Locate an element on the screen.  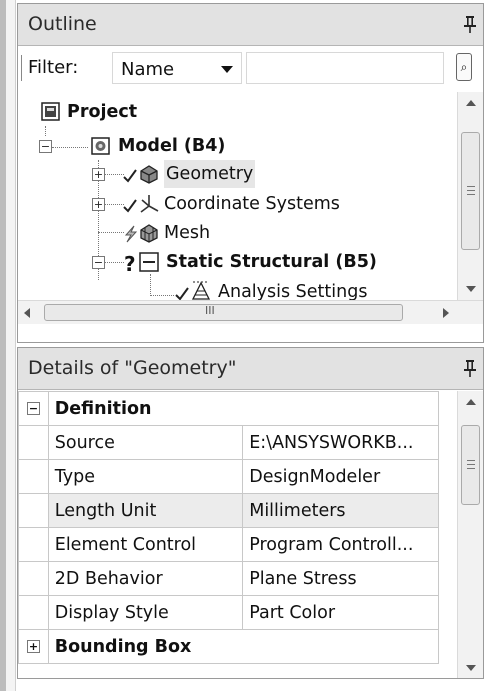
outline-horizontal-scrollbar: III is located at coordinates (250, 312).